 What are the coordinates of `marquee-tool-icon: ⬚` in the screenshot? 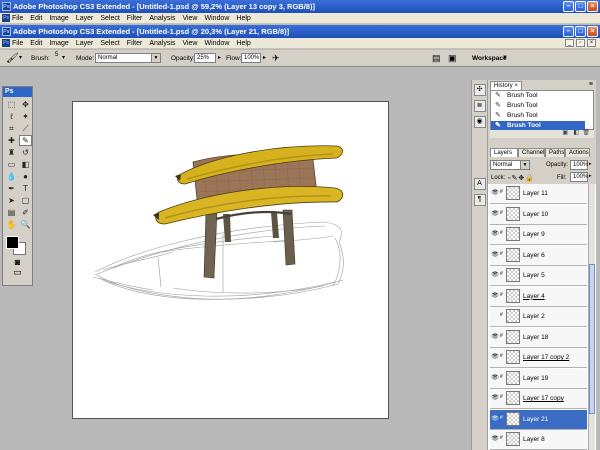 It's located at (11, 104).